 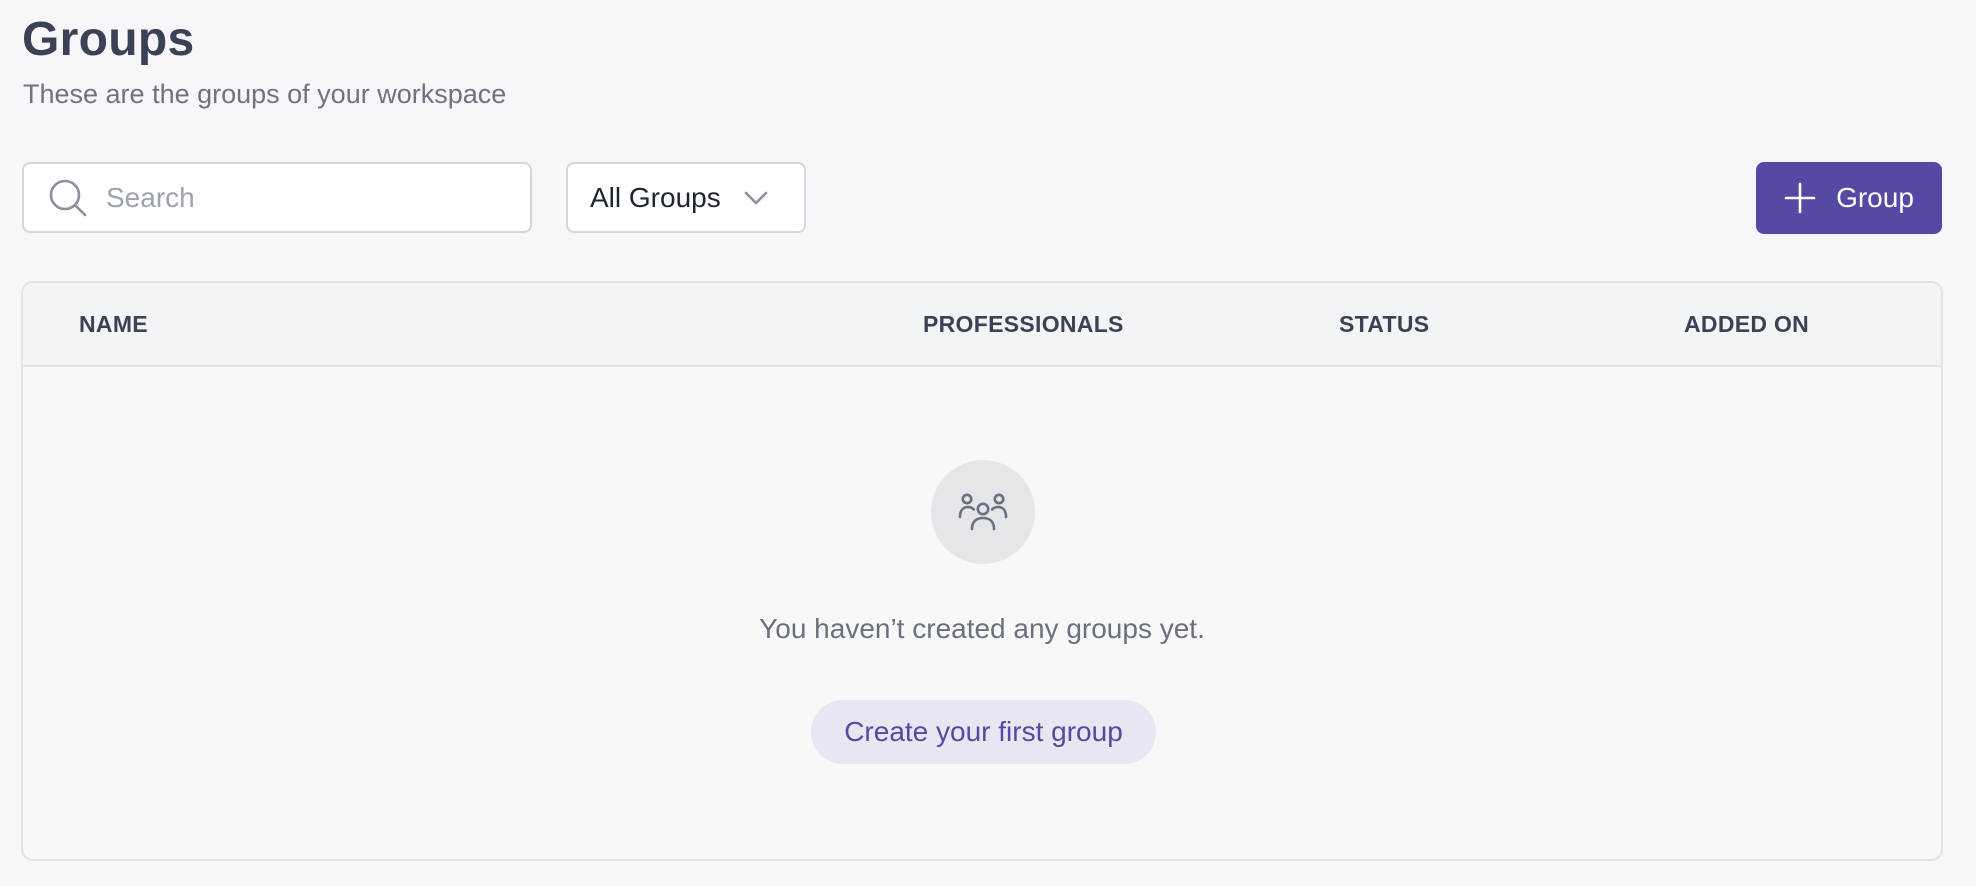 I want to click on column-header-name: NAME, so click(x=113, y=324).